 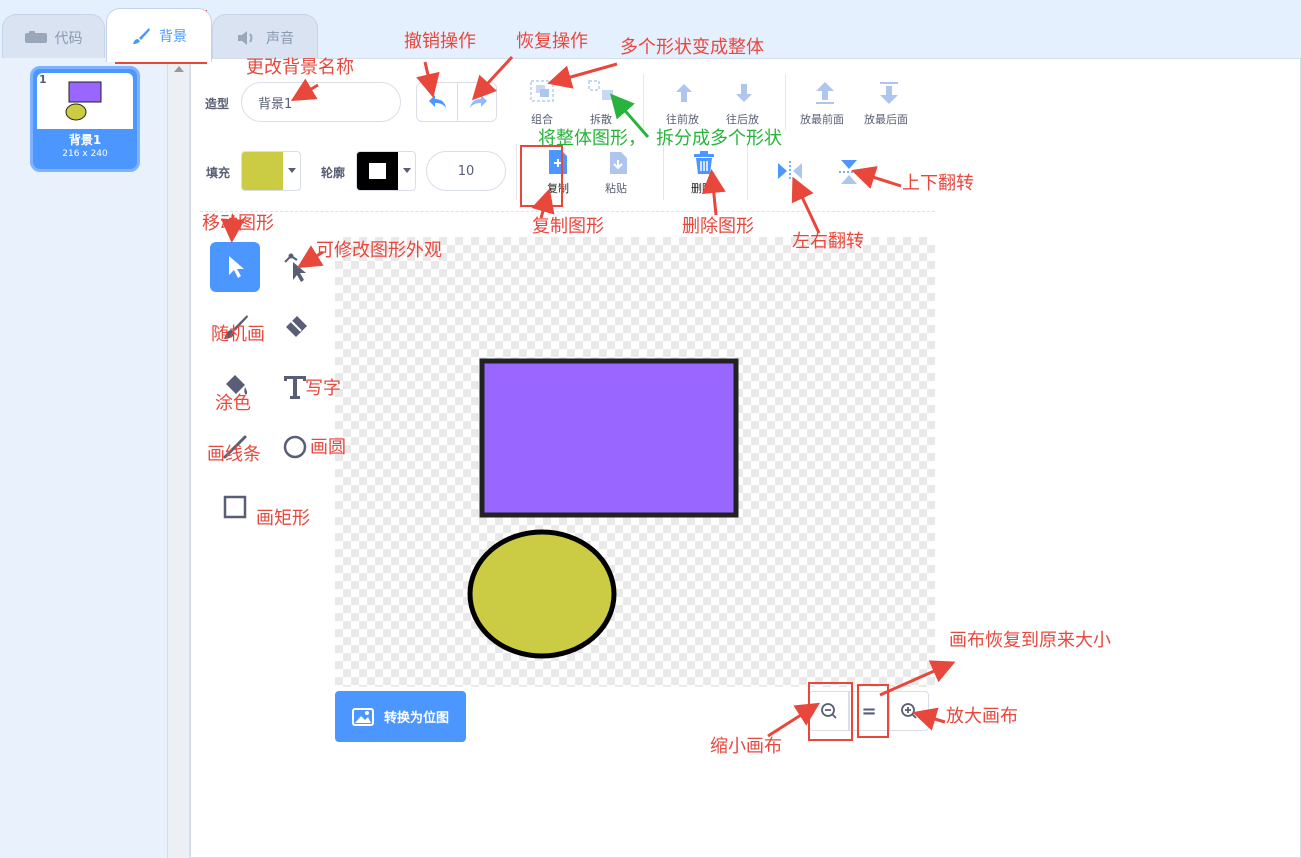 What do you see at coordinates (692, 47) in the screenshot?
I see `annotation-group: 多个形状变成整体` at bounding box center [692, 47].